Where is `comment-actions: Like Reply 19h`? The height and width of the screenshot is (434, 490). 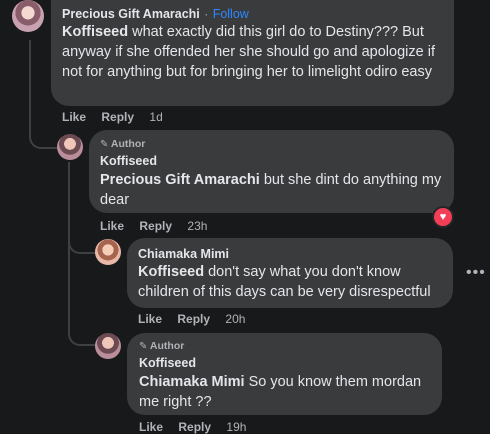 comment-actions: Like Reply 19h is located at coordinates (198, 427).